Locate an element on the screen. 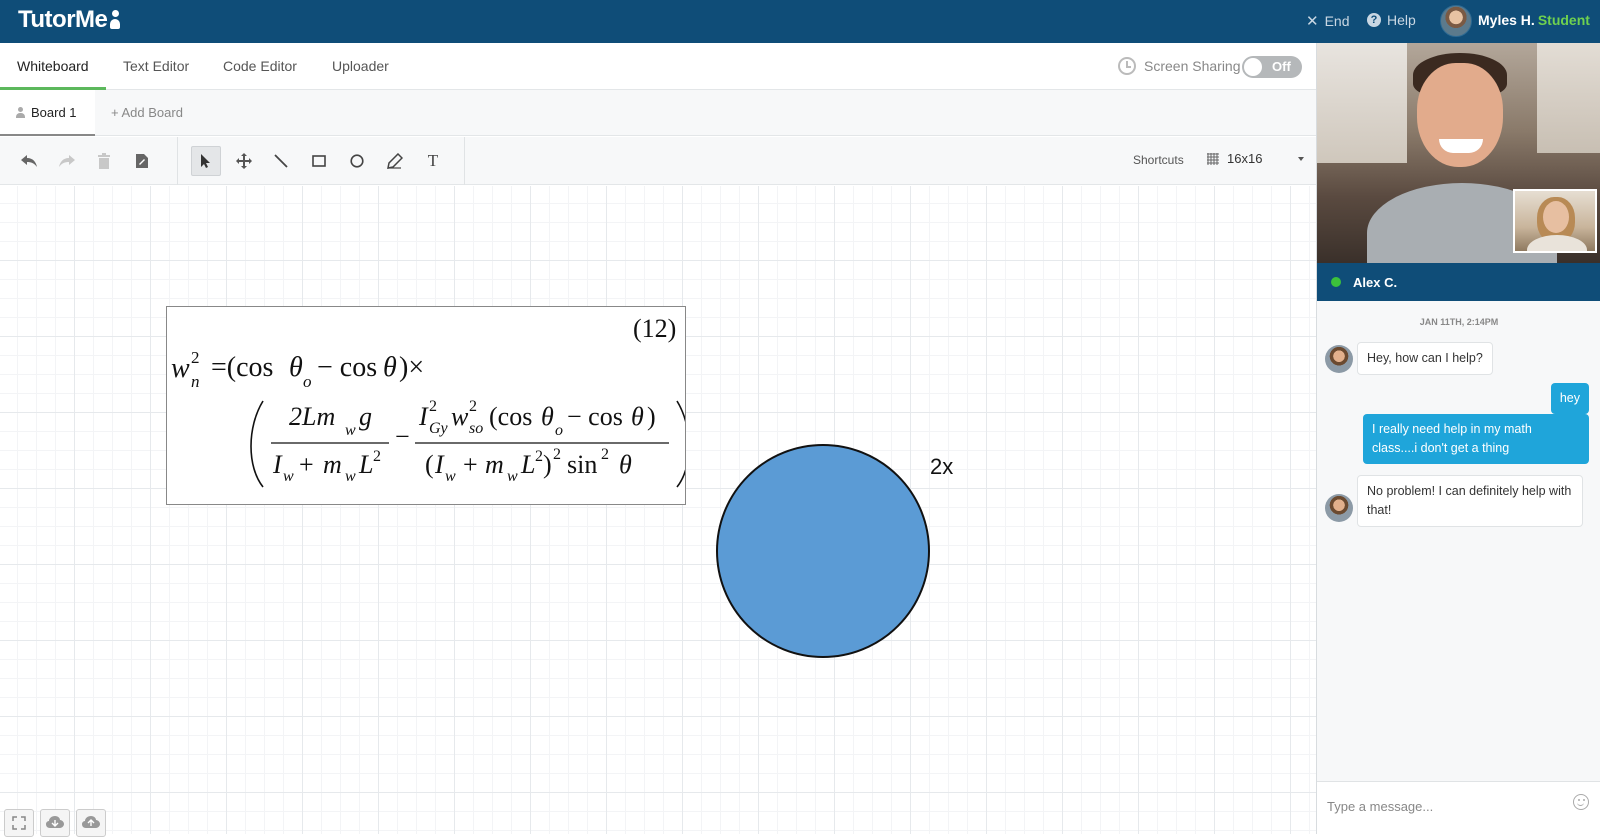 This screenshot has width=1600, height=837. tutor-avatar is located at coordinates (1339, 508).